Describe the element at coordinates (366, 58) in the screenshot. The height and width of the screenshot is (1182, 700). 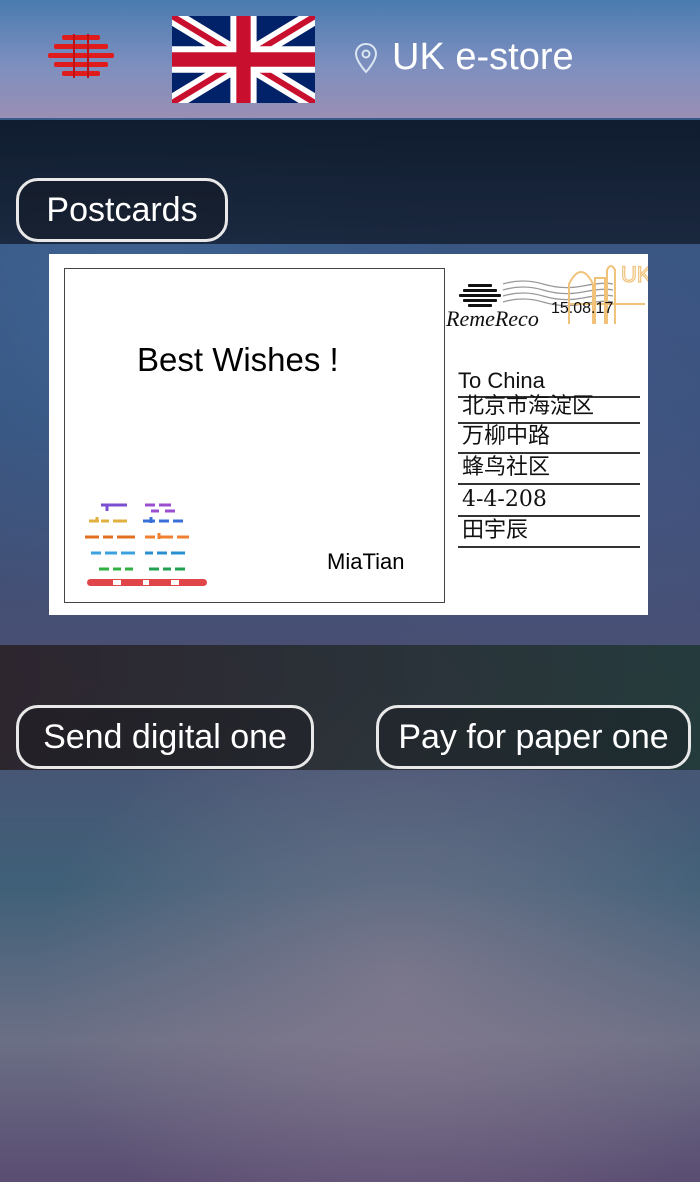
I see `location-pin-icon` at that location.